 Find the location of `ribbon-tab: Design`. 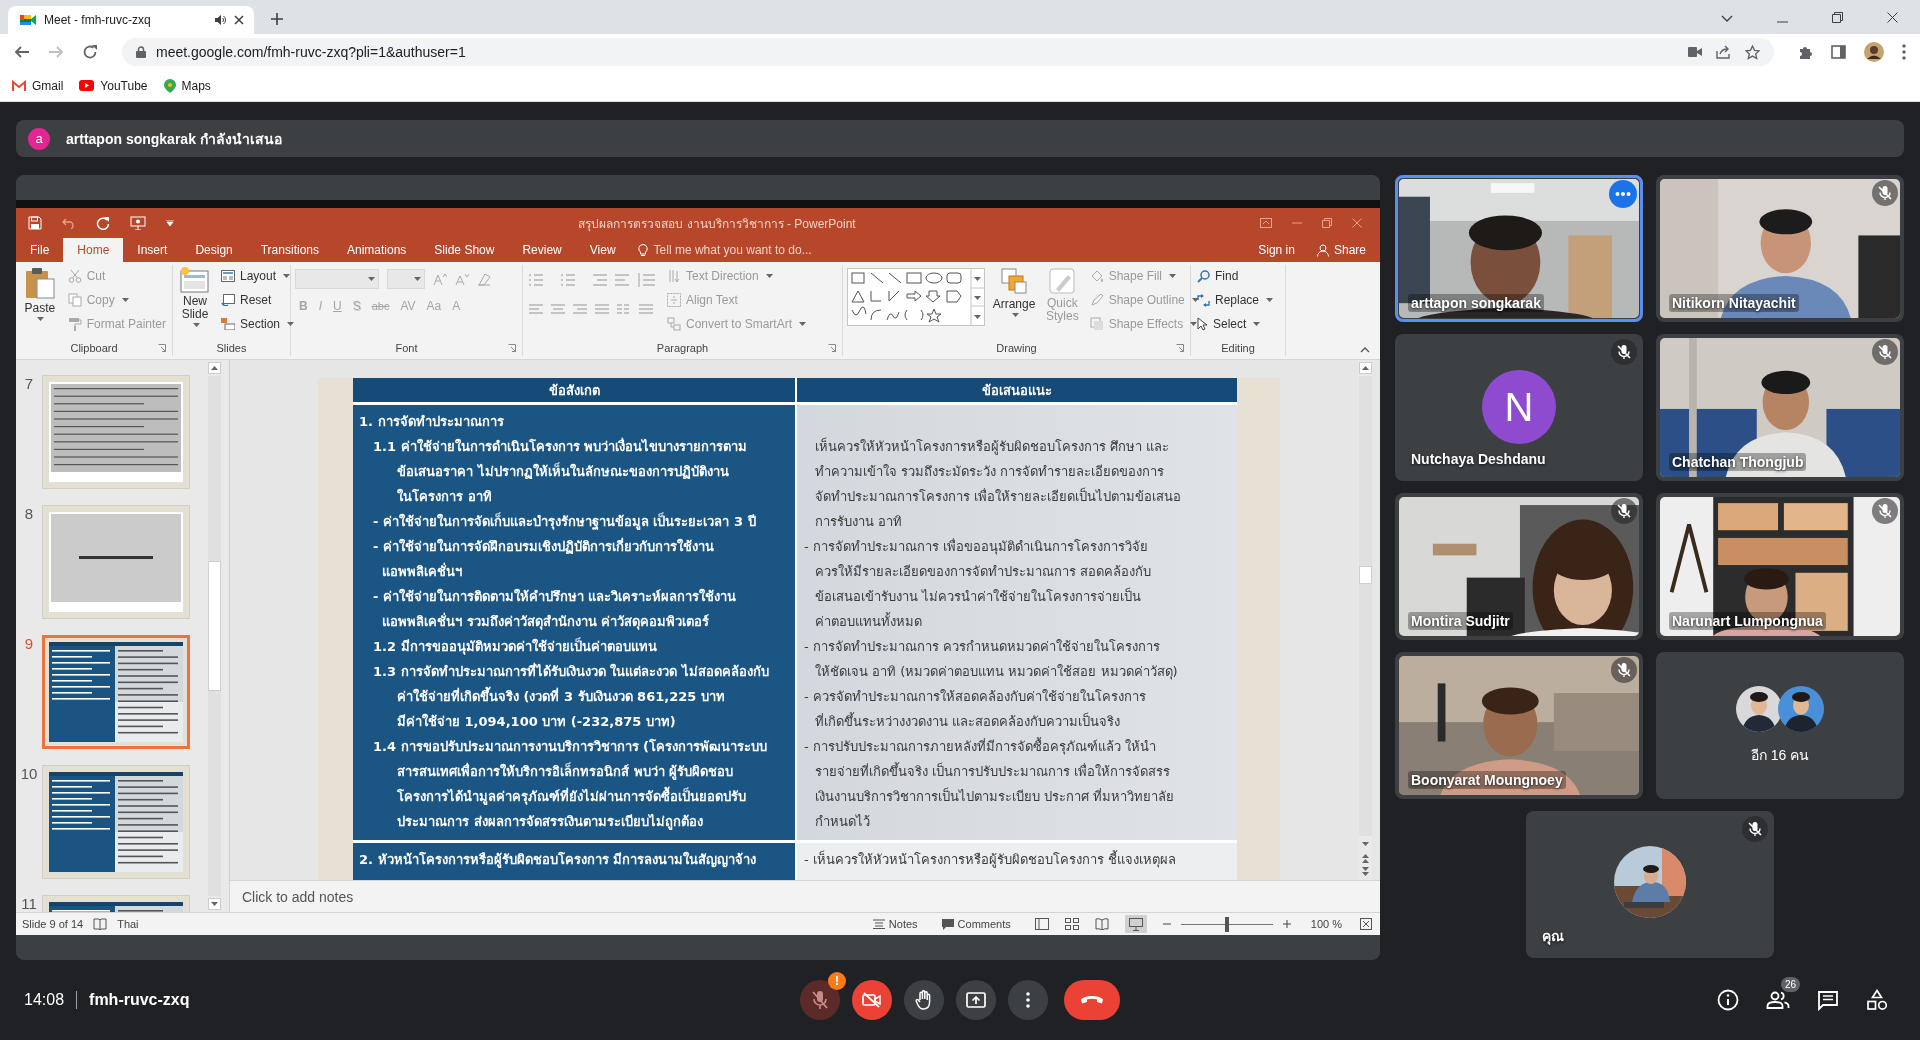

ribbon-tab: Design is located at coordinates (214, 250).